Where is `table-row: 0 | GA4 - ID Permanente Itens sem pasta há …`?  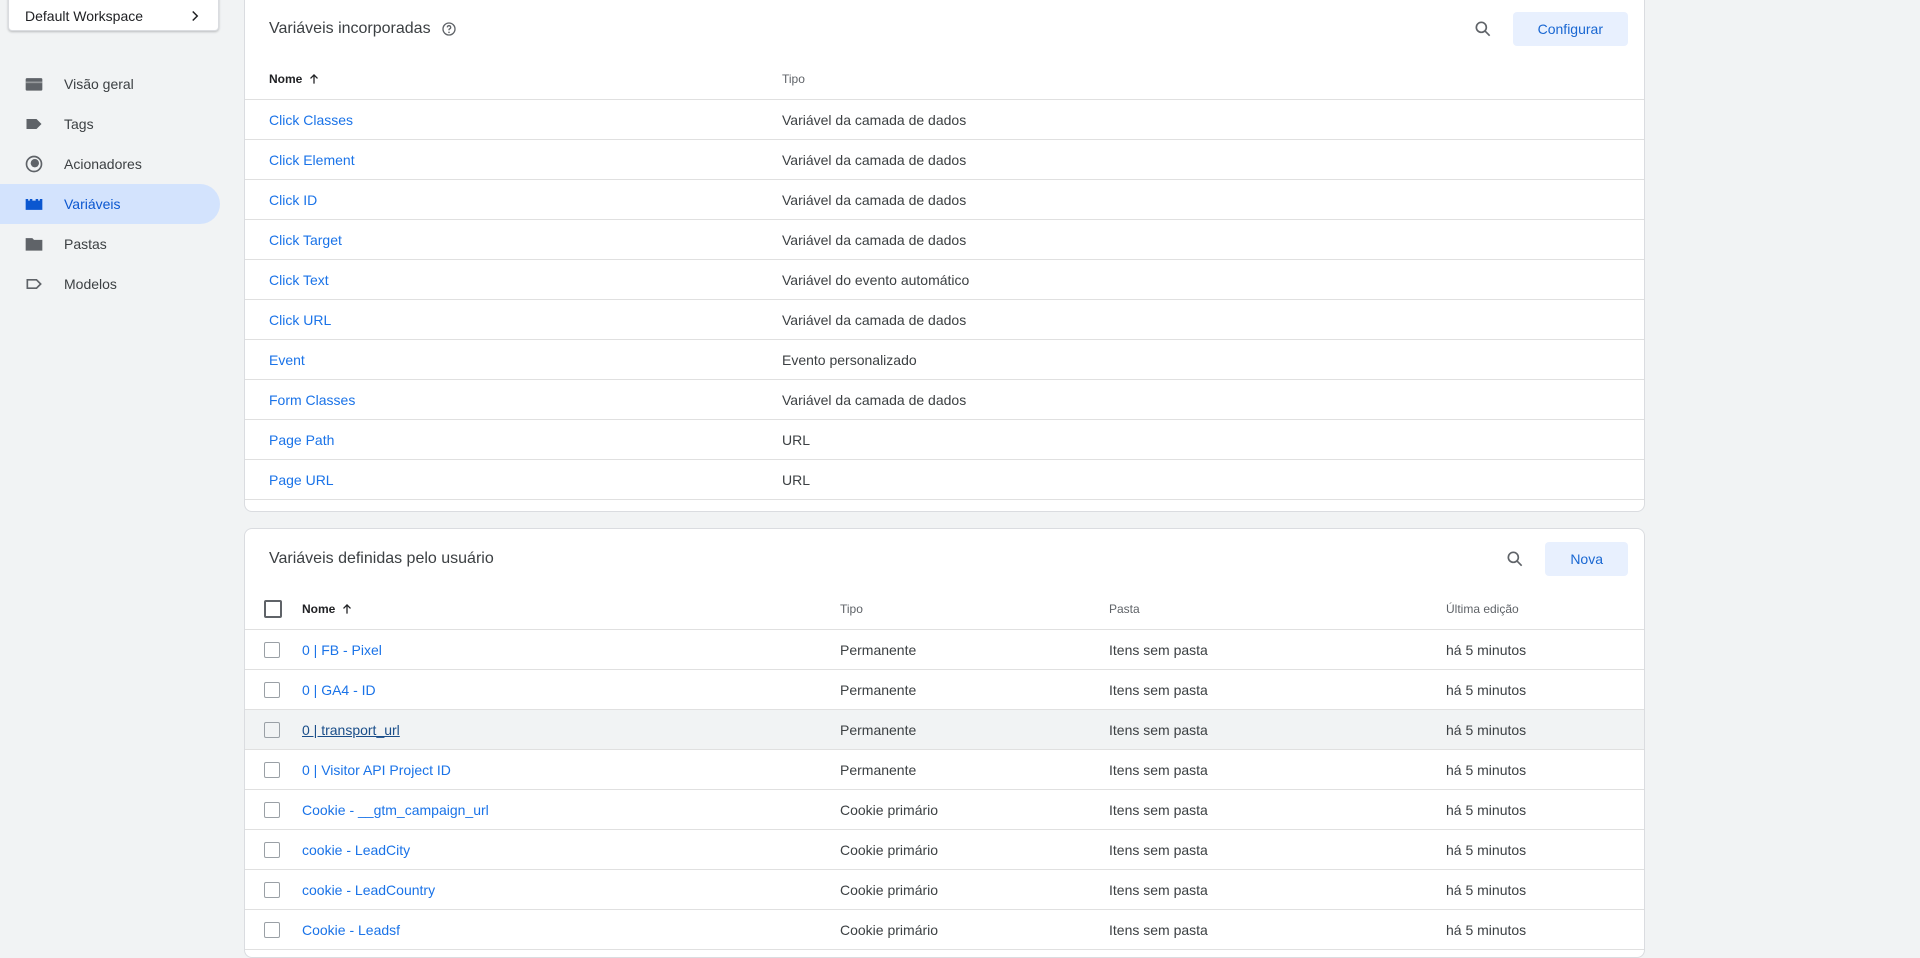
table-row: 0 | GA4 - ID Permanente Itens sem pasta há … is located at coordinates (944, 690).